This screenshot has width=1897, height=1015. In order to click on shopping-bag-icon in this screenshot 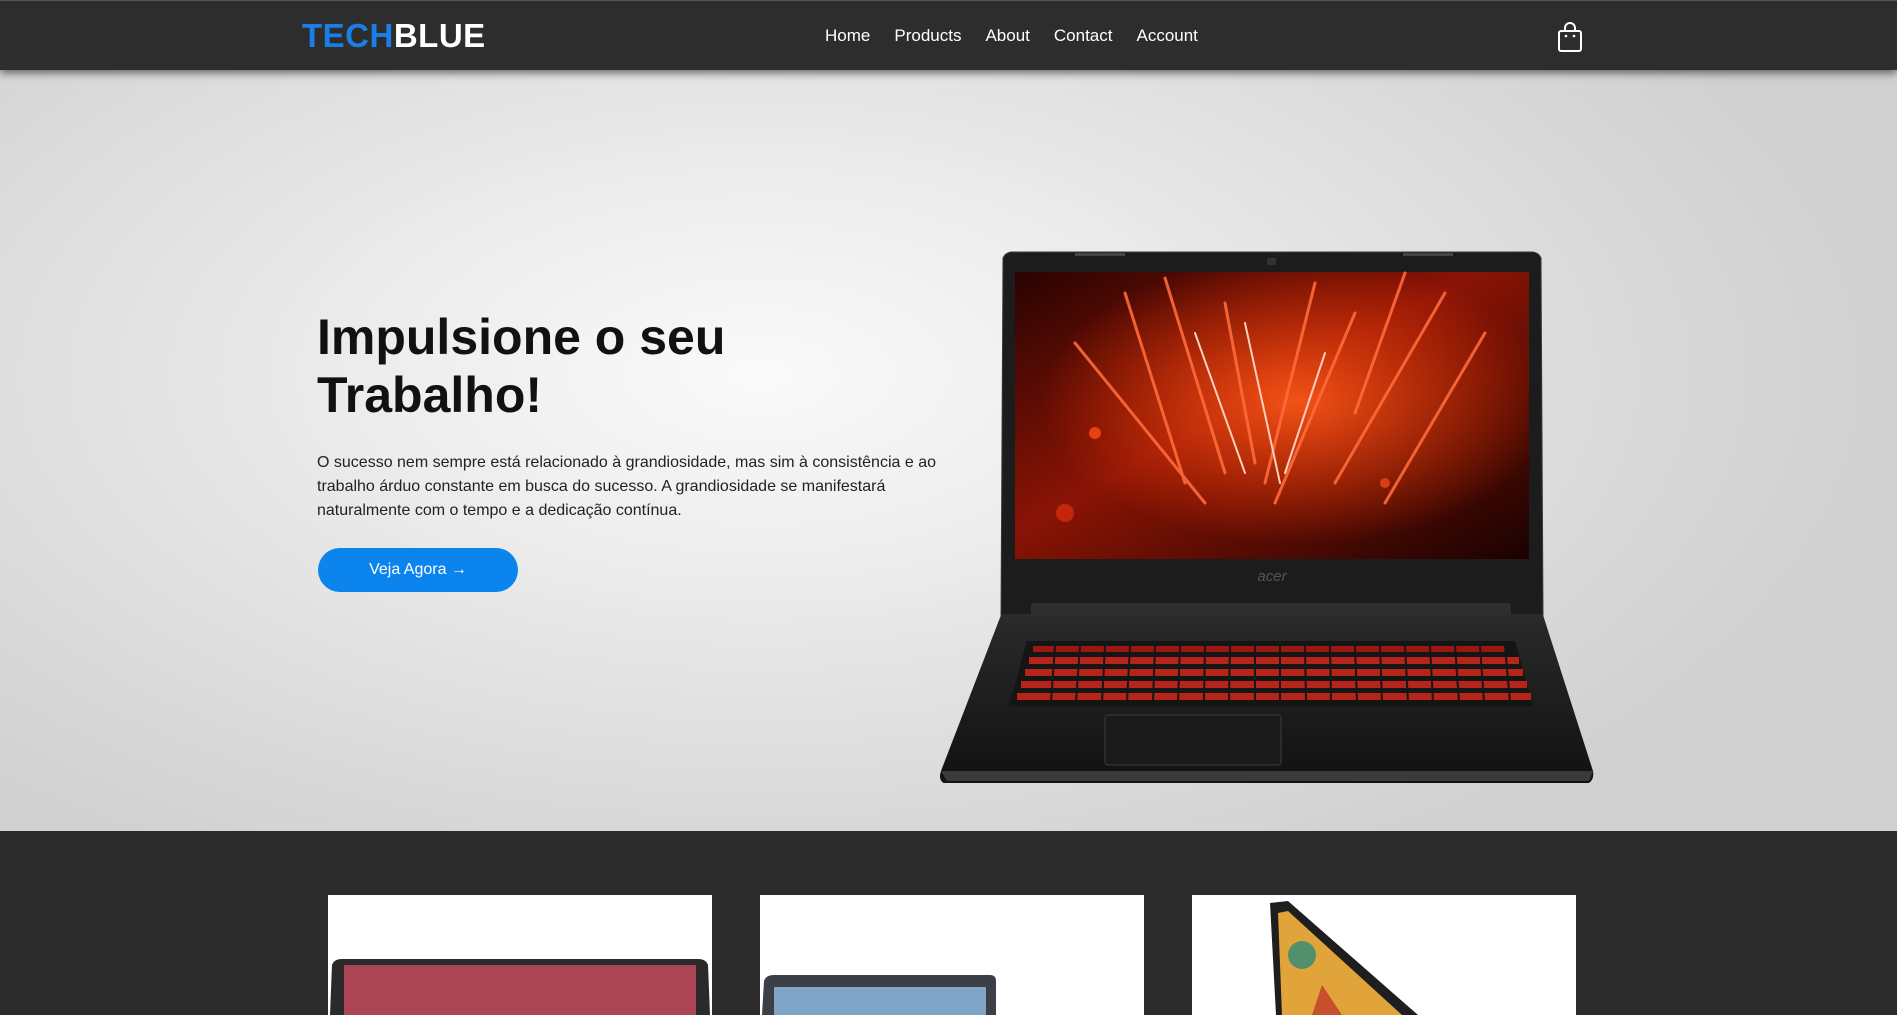, I will do `click(1570, 37)`.